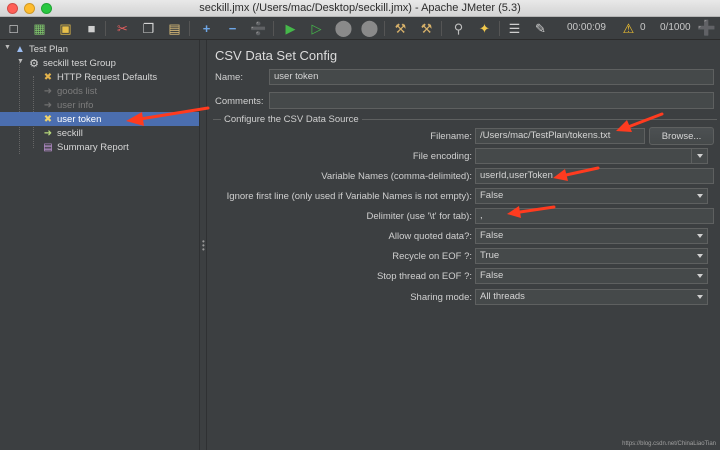 The width and height of the screenshot is (720, 450). Describe the element at coordinates (540, 28) in the screenshot. I see `help-icon: ✎` at that location.